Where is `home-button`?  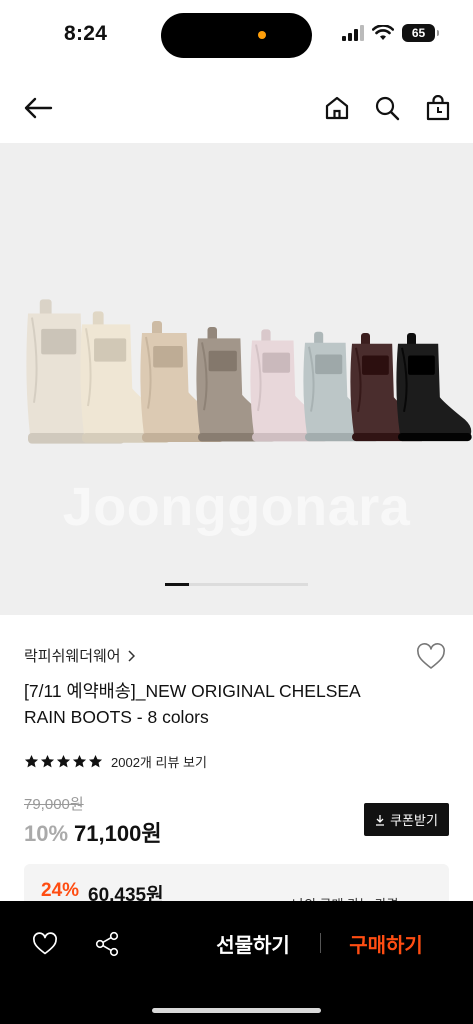 home-button is located at coordinates (337, 108).